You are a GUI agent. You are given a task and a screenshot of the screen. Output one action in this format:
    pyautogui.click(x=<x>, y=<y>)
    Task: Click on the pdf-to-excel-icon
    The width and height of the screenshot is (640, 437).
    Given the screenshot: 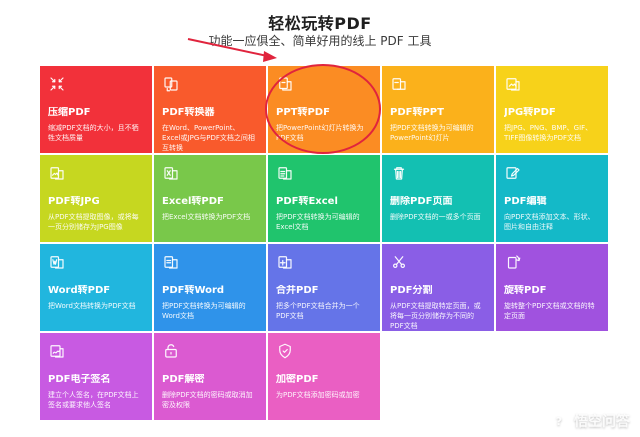 What is the action you would take?
    pyautogui.click(x=285, y=173)
    